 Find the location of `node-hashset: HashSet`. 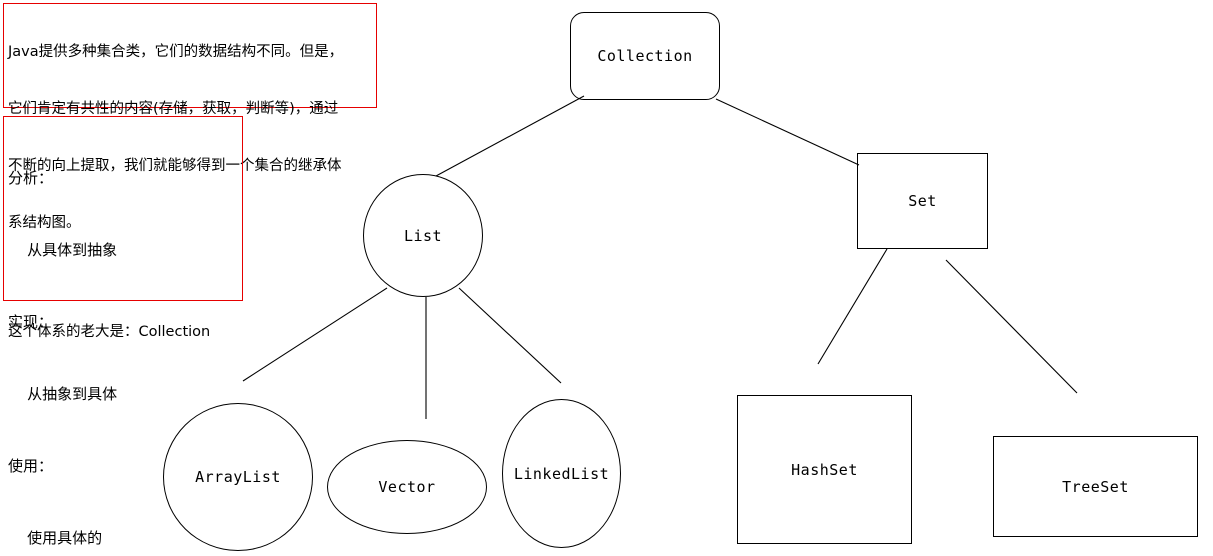

node-hashset: HashSet is located at coordinates (824, 469).